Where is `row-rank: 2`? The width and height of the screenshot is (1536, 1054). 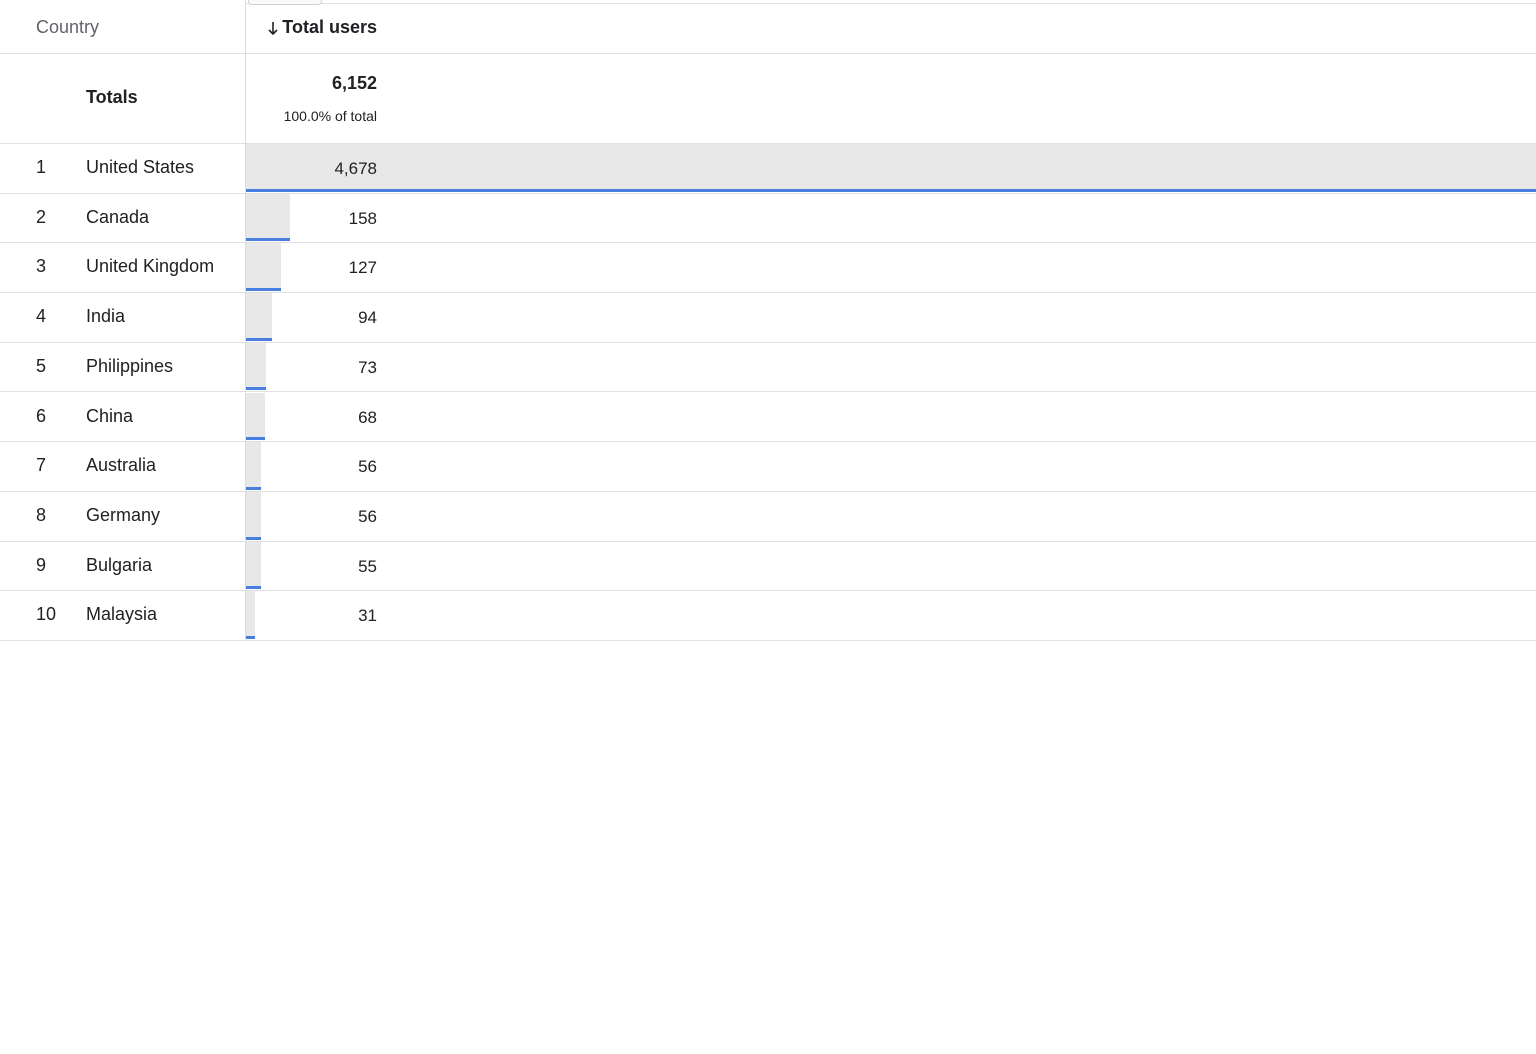
row-rank: 2 is located at coordinates (41, 216).